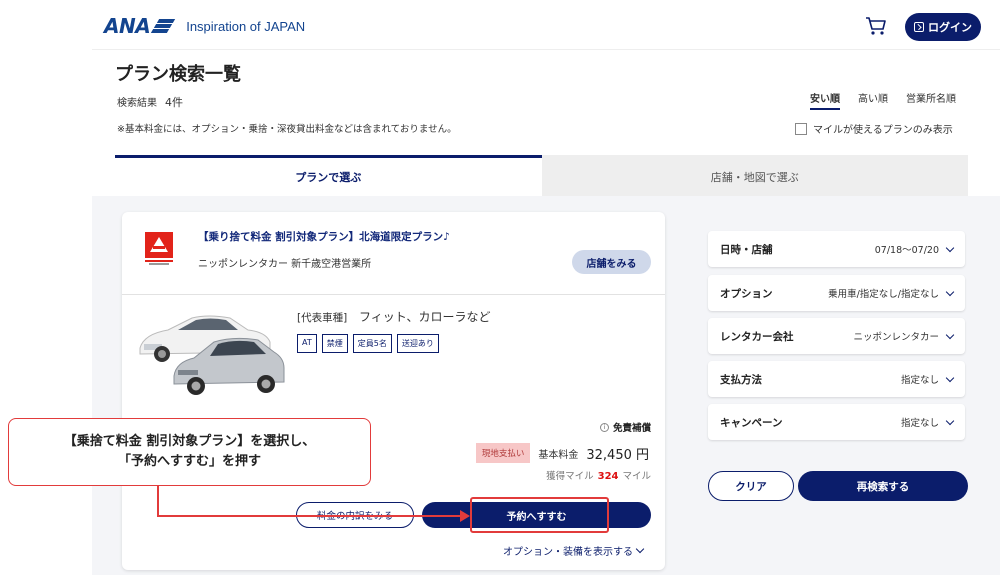  I want to click on exemption-label: 免責補償, so click(631, 428).